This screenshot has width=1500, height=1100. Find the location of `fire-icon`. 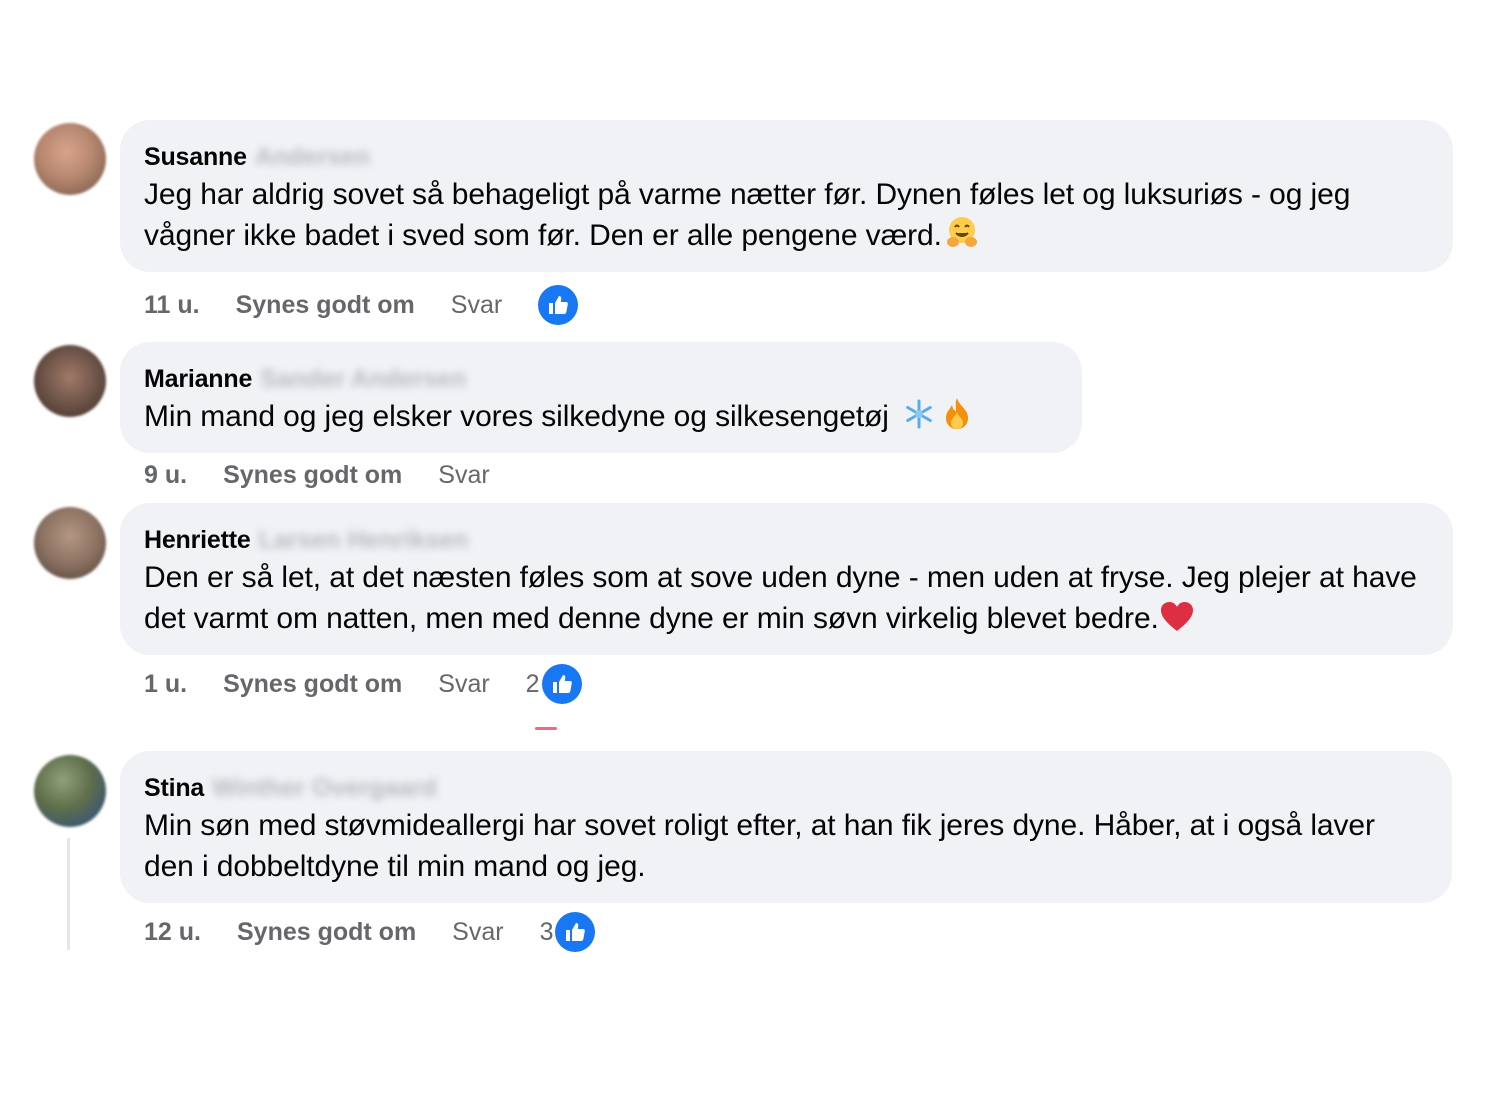

fire-icon is located at coordinates (957, 418).